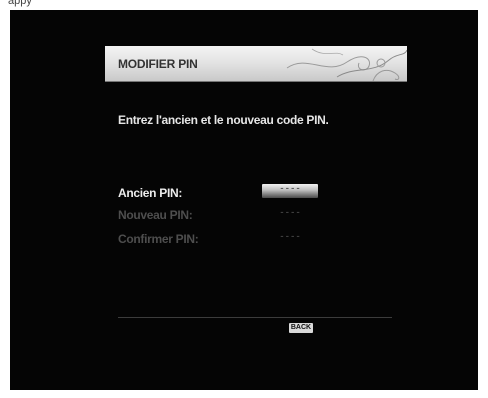 This screenshot has width=488, height=398. What do you see at coordinates (290, 215) in the screenshot?
I see `new-pin-field: ----` at bounding box center [290, 215].